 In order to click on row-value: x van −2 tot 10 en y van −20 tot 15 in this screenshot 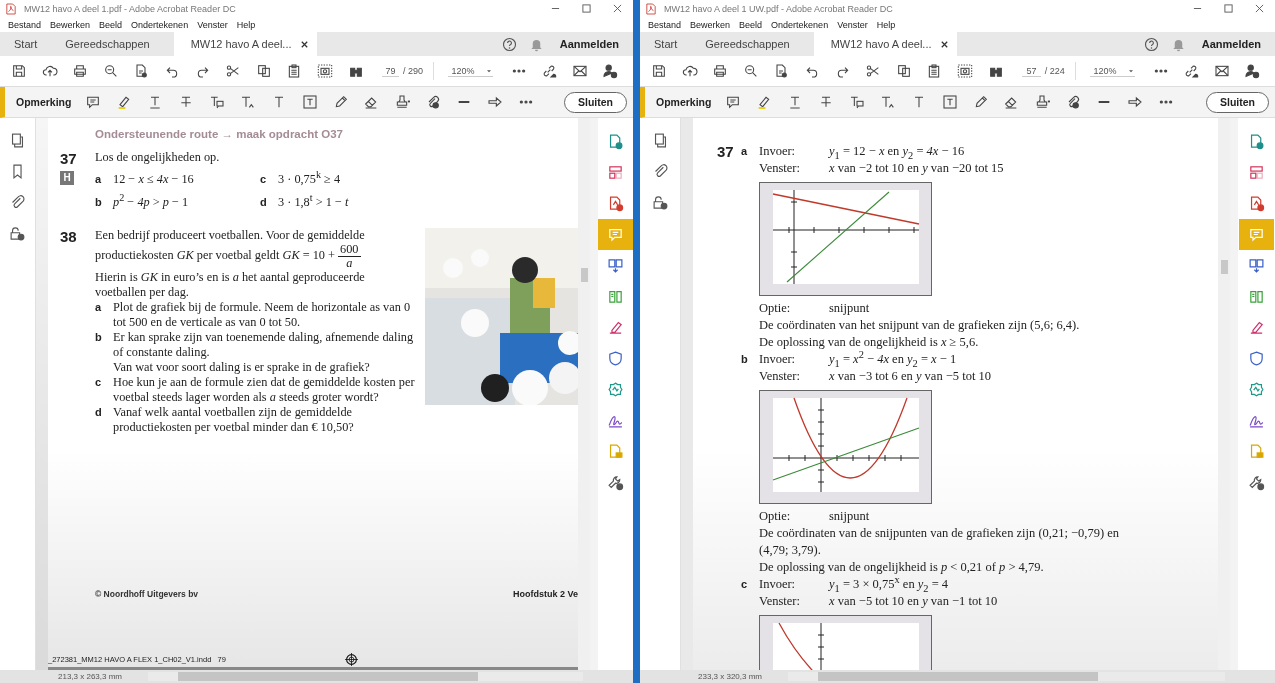, I will do `click(916, 168)`.